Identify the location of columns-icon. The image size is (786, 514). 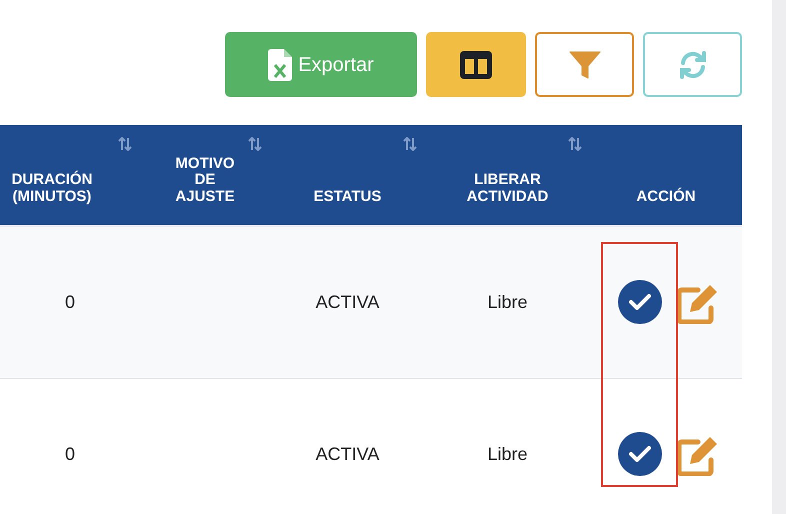
(476, 64).